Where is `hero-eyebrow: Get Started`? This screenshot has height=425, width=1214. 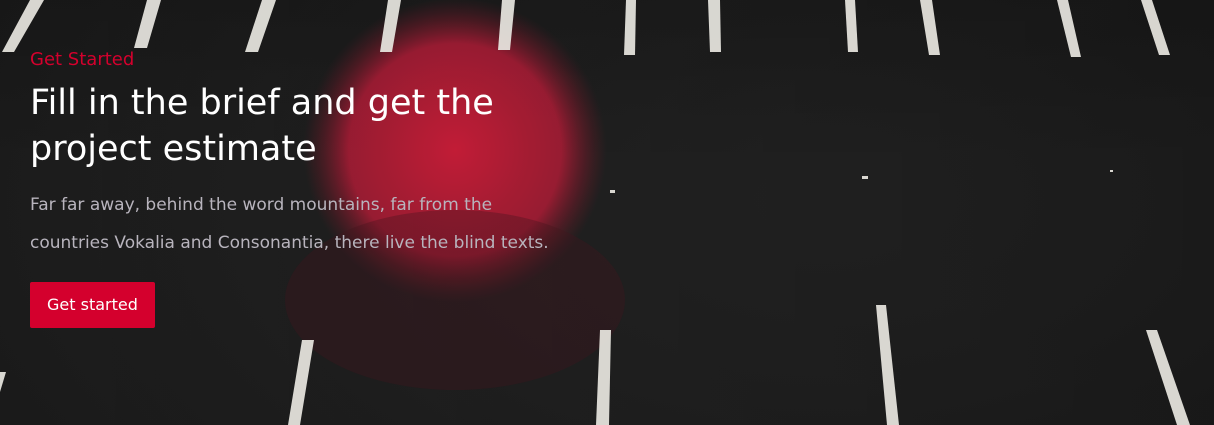
hero-eyebrow: Get Started is located at coordinates (82, 59).